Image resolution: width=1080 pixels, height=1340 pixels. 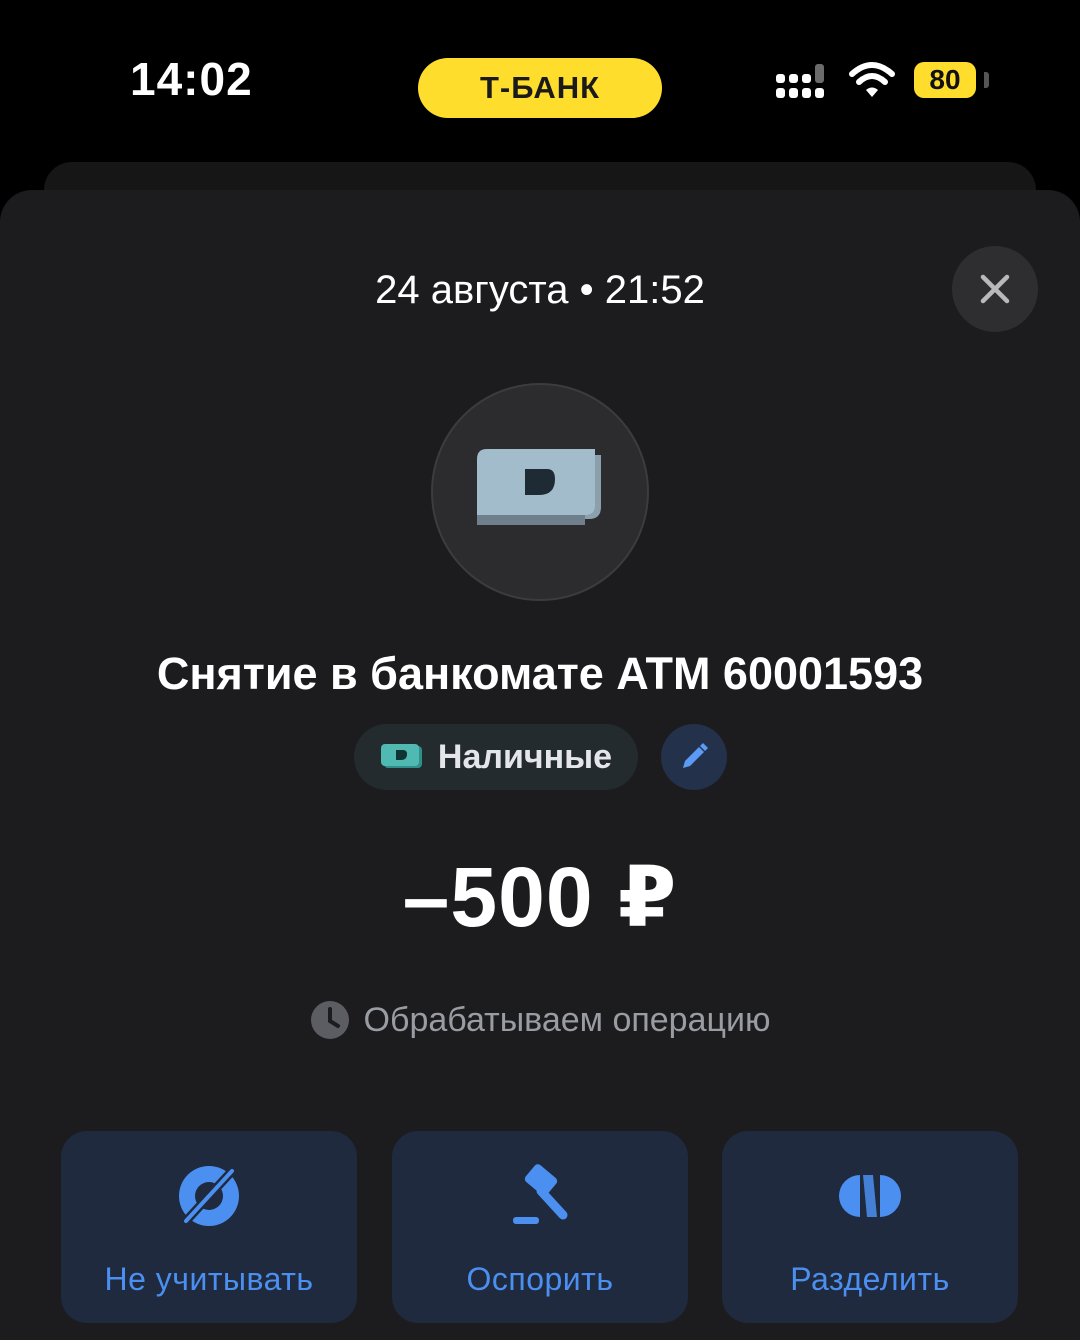 I want to click on gavel-icon, so click(x=540, y=1196).